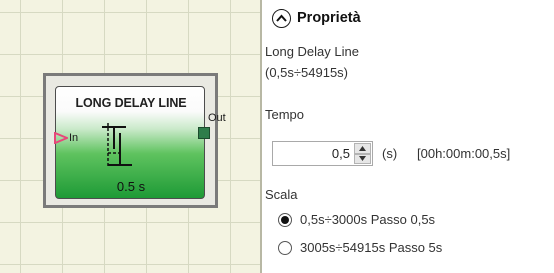 Image resolution: width=554 pixels, height=273 pixels. I want to click on delay-symbol-icon, so click(117, 145).